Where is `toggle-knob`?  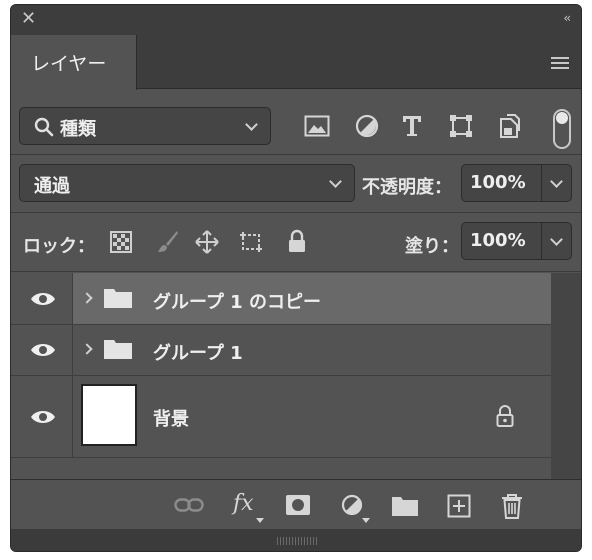
toggle-knob is located at coordinates (562, 118).